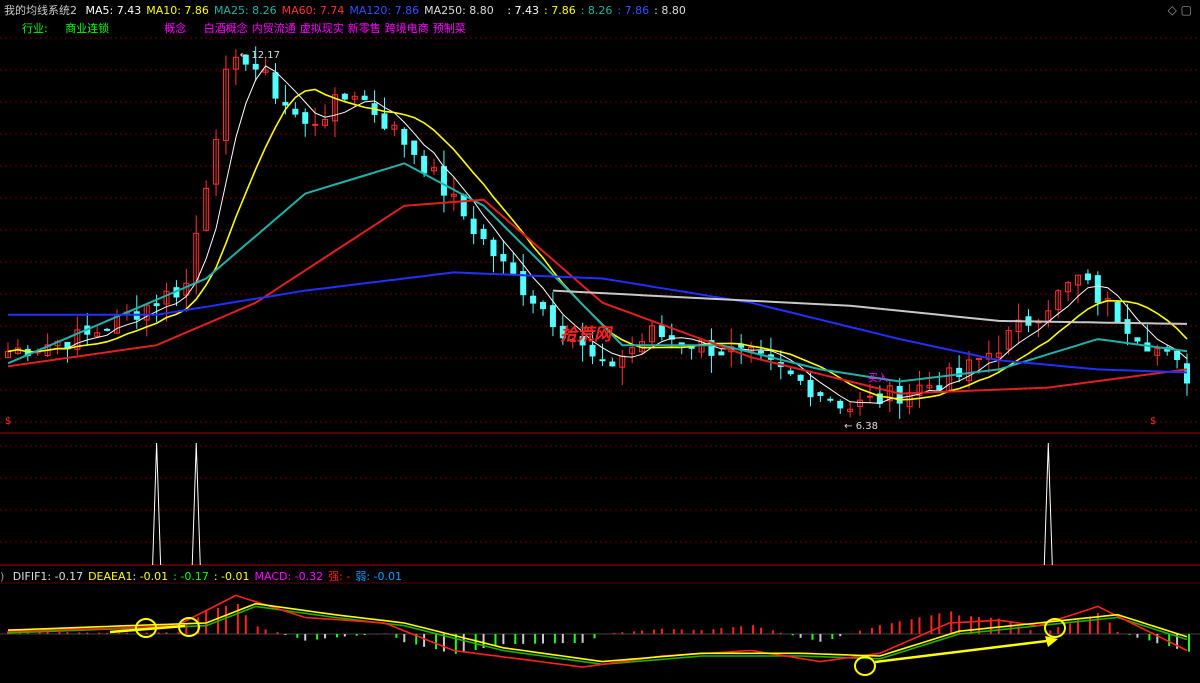 The height and width of the screenshot is (683, 1200). I want to click on concept-tag: 白酒概念, so click(226, 28).